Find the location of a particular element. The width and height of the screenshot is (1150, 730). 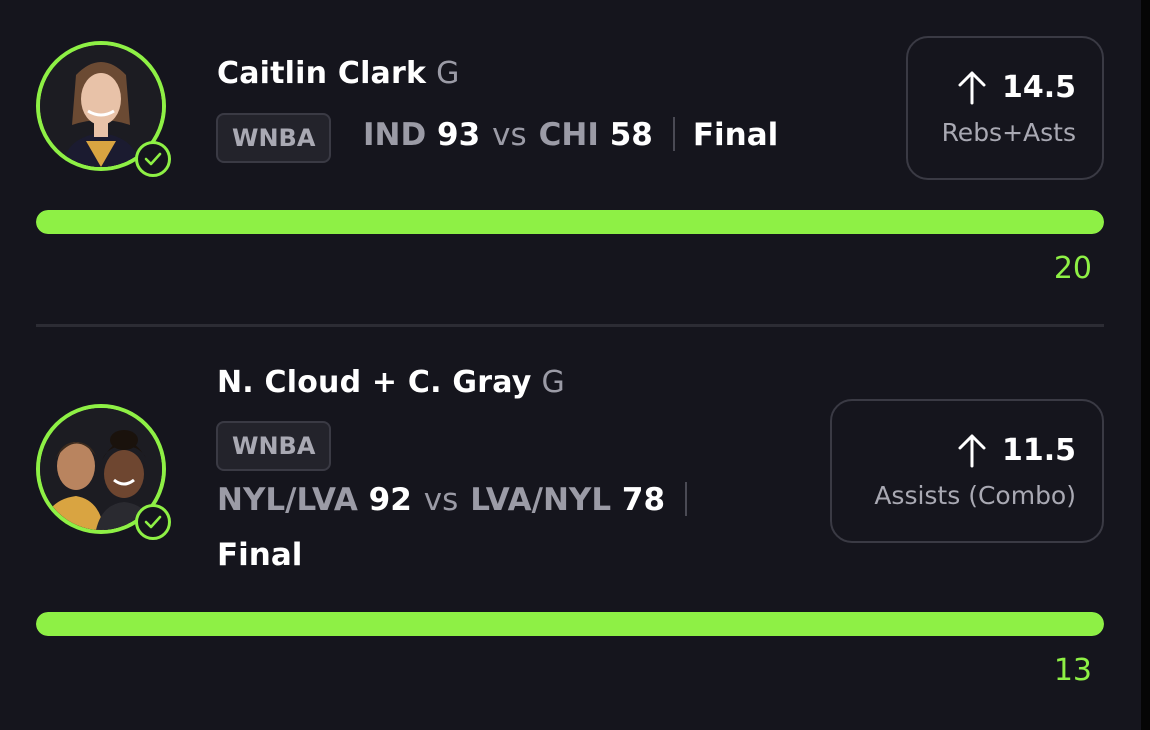

result-value: 13 is located at coordinates (1072, 670).